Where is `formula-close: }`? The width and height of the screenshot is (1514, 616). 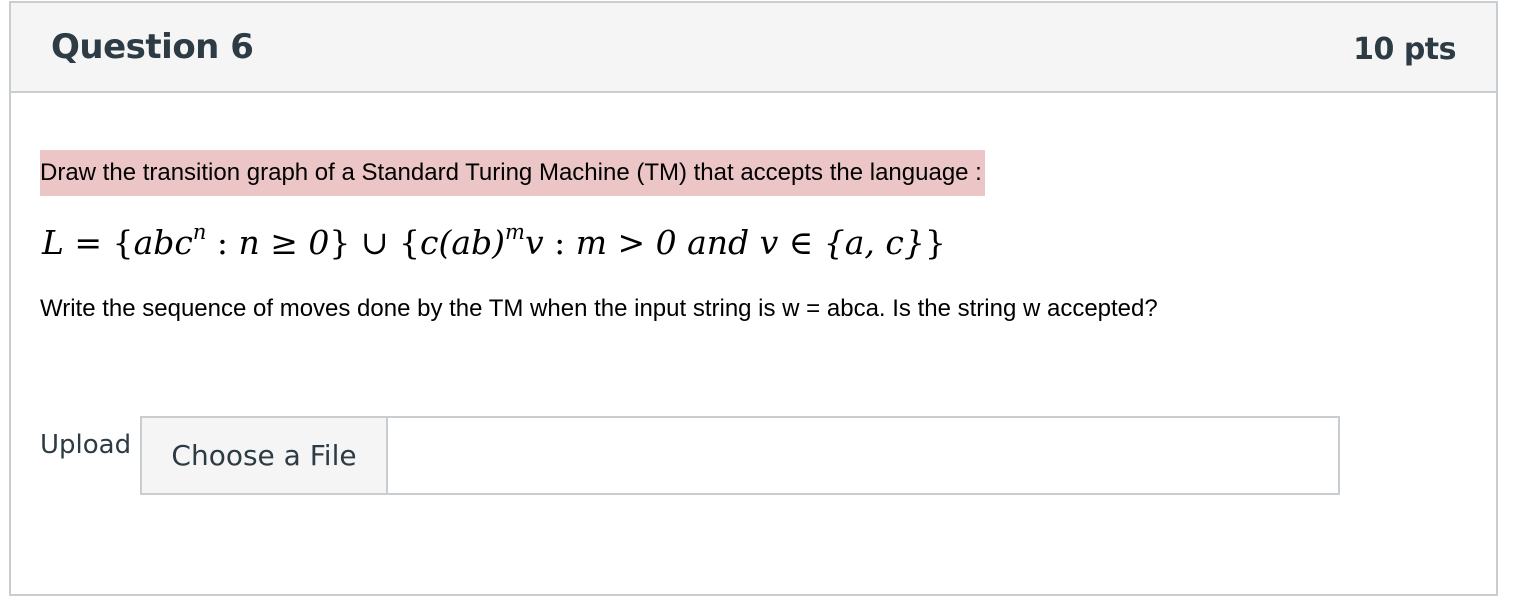
formula-close: } is located at coordinates (935, 242).